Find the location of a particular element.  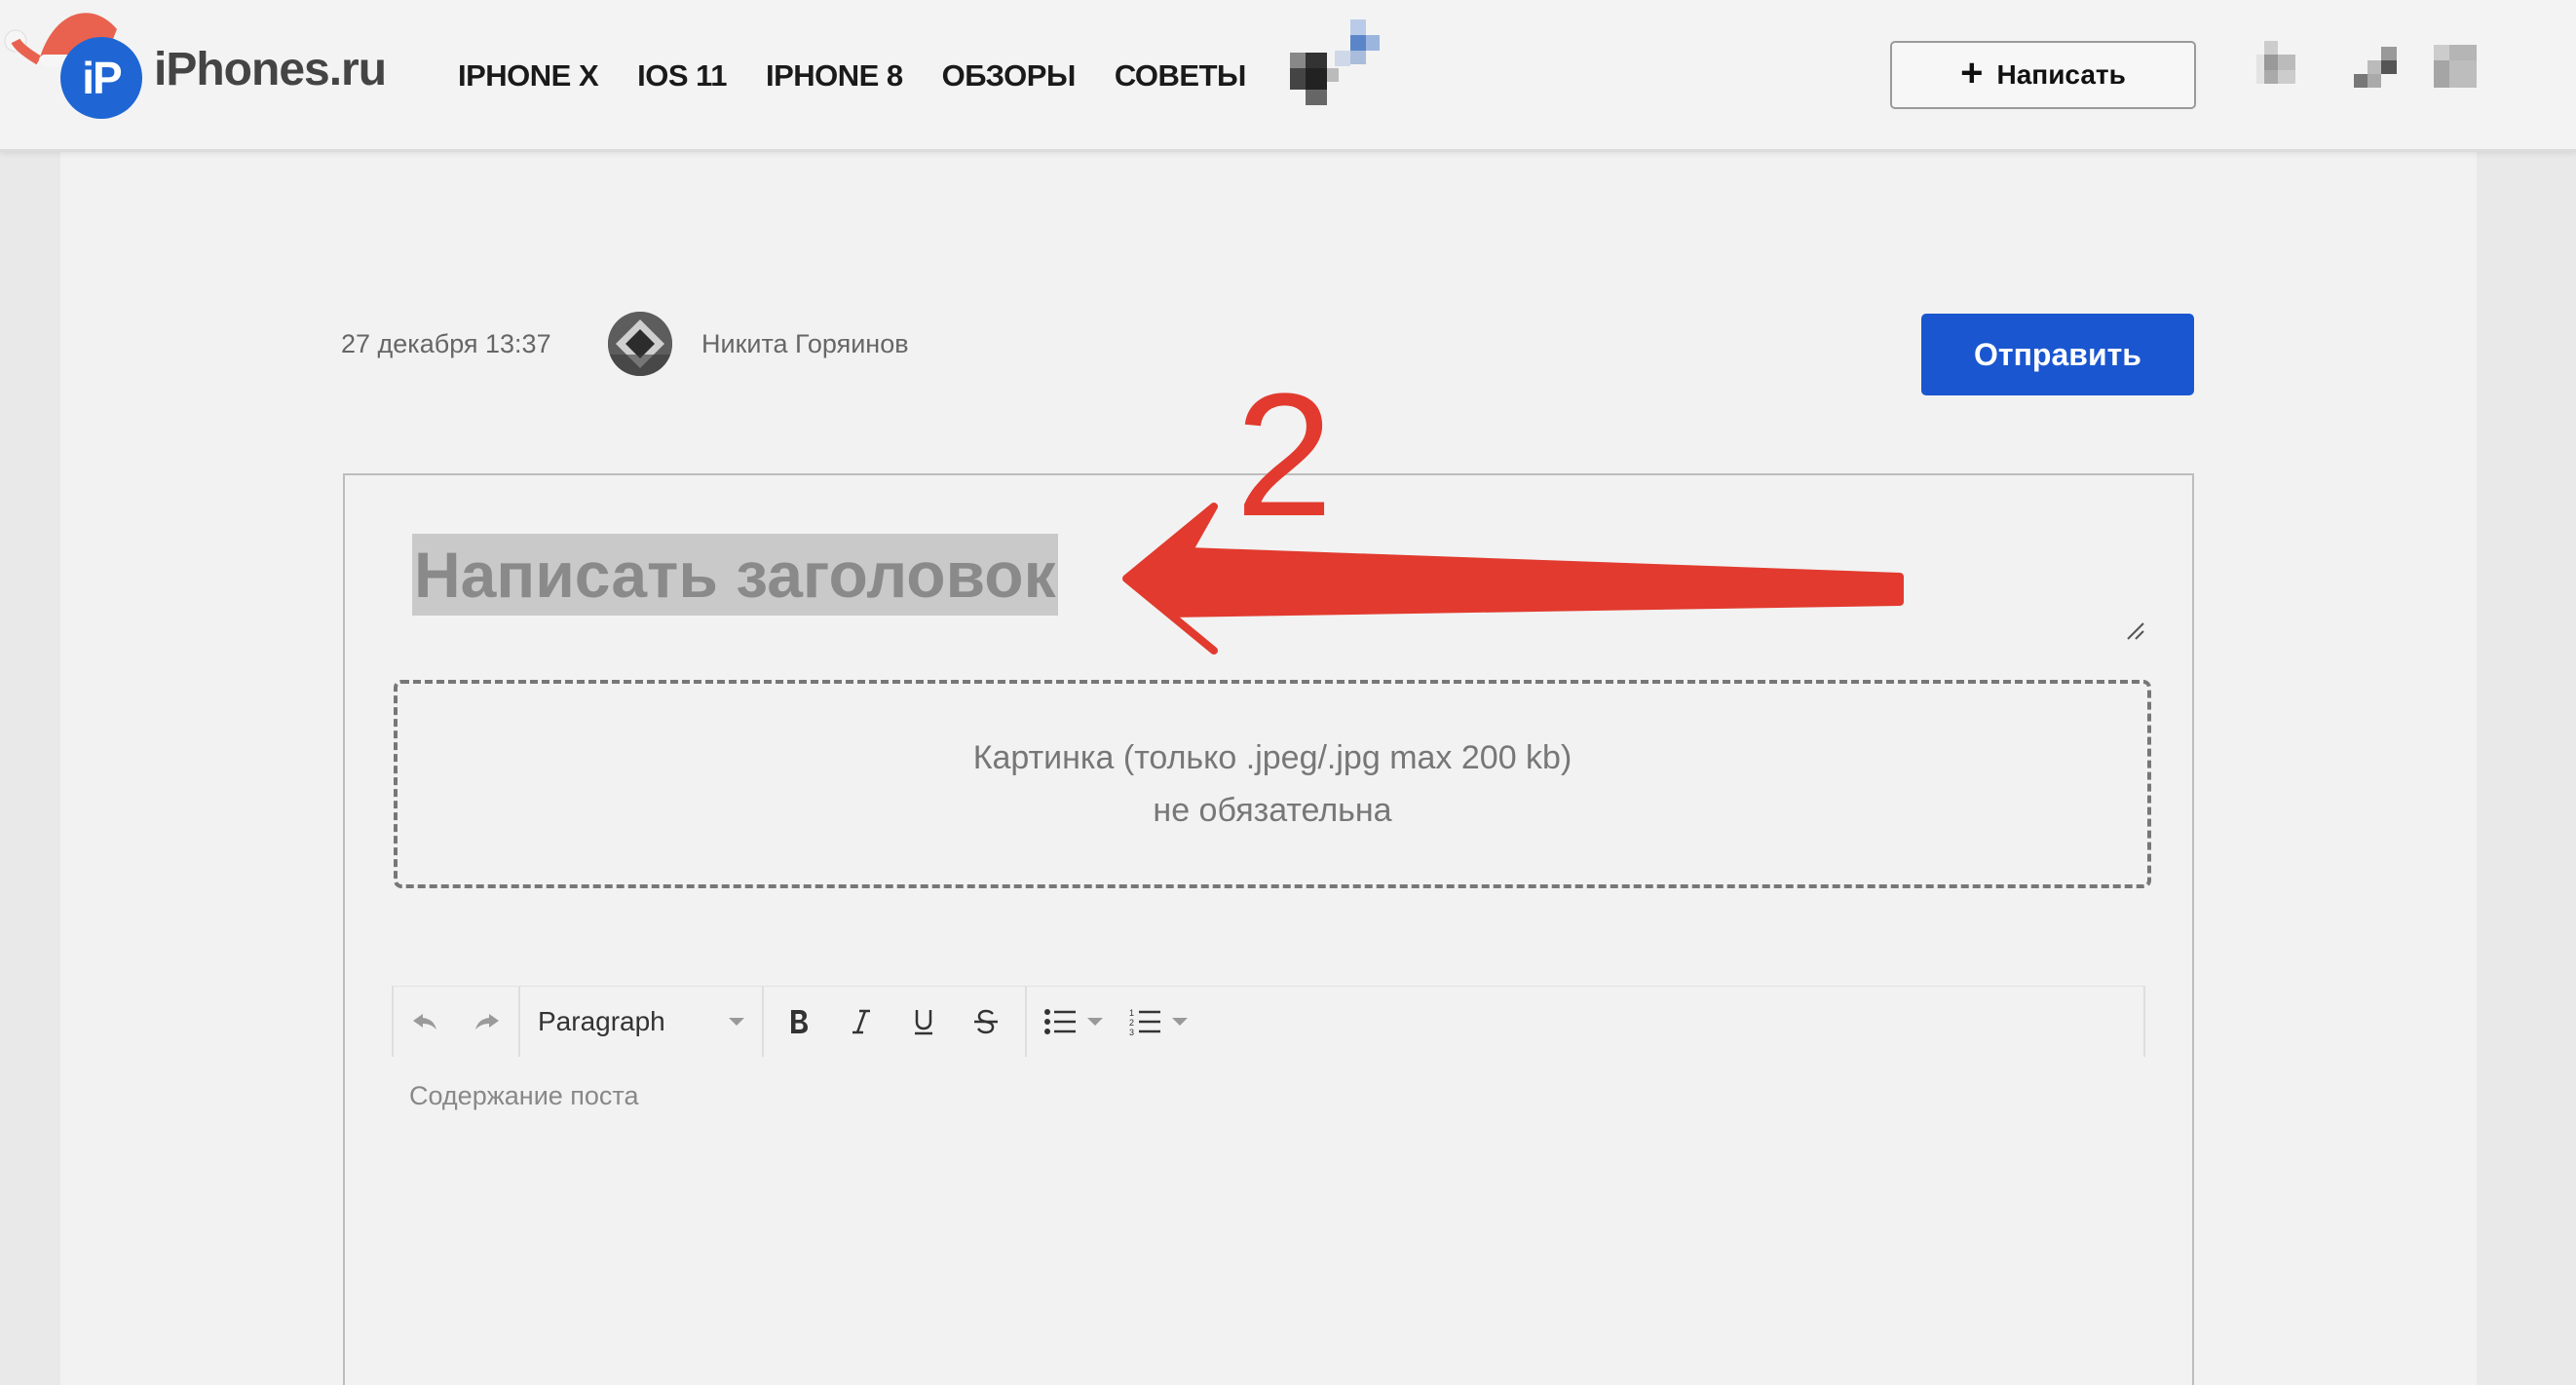

underline-icon is located at coordinates (923, 1021).